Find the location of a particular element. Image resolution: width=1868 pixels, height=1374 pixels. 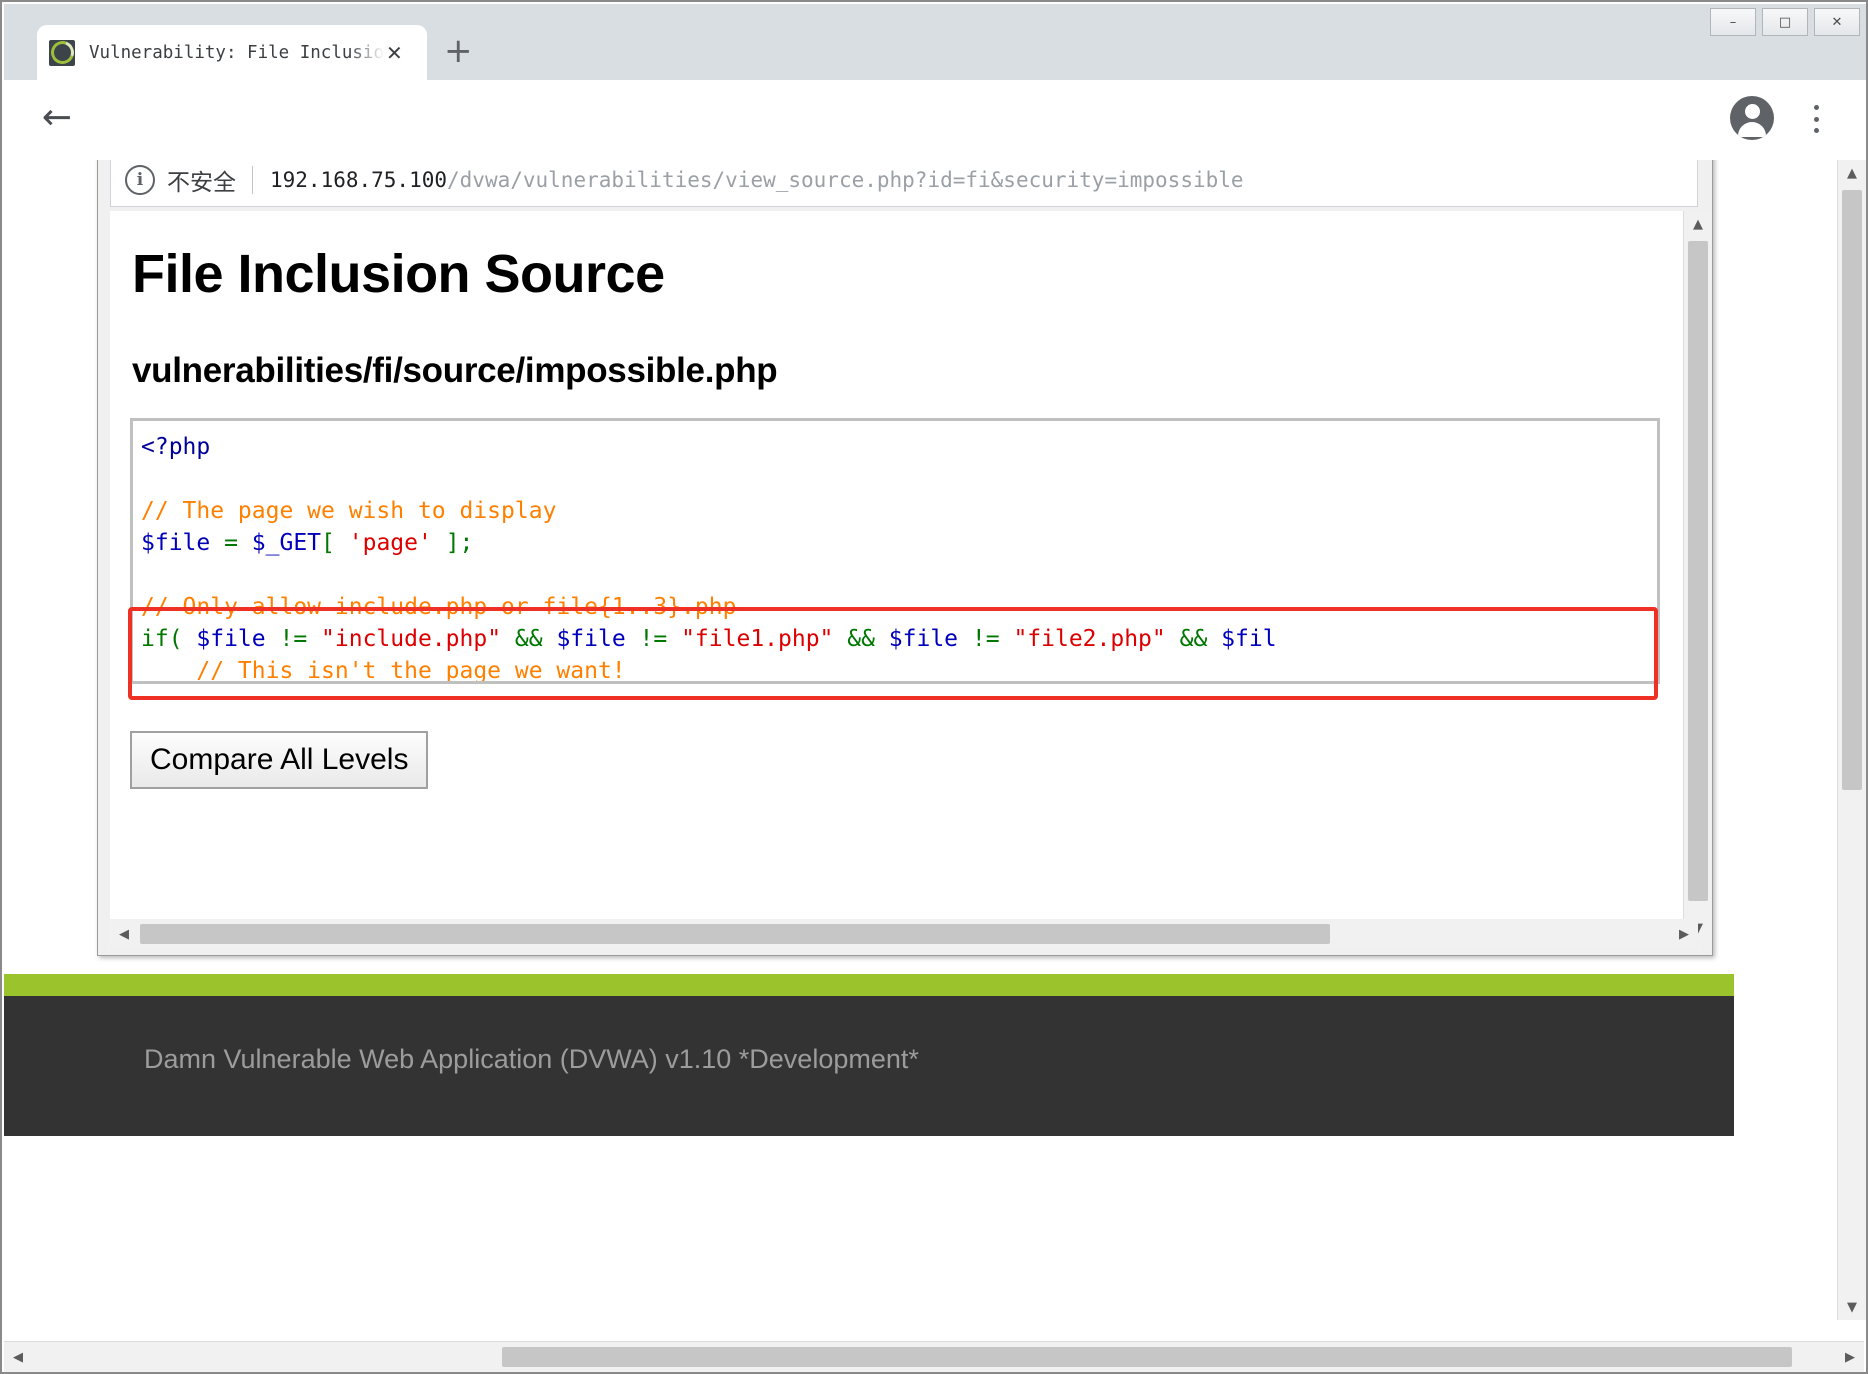

code-token: "file2.php" is located at coordinates (1089, 639).